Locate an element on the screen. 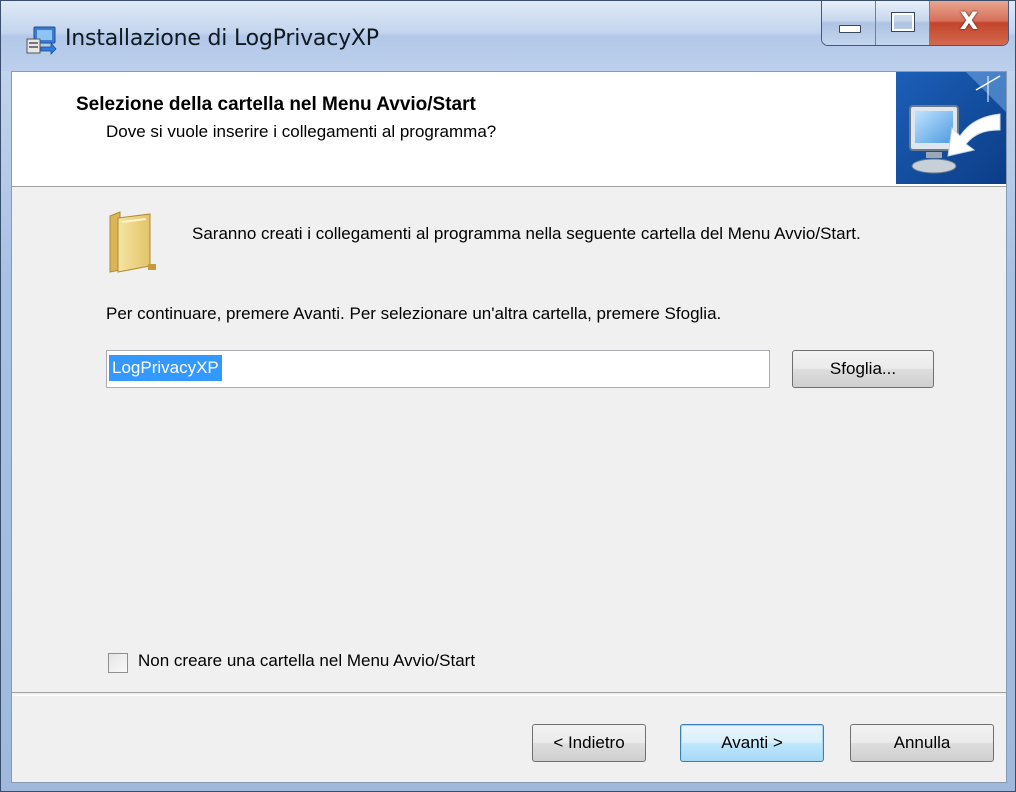 Image resolution: width=1016 pixels, height=792 pixels. cancel-button: Annulla is located at coordinates (922, 743).